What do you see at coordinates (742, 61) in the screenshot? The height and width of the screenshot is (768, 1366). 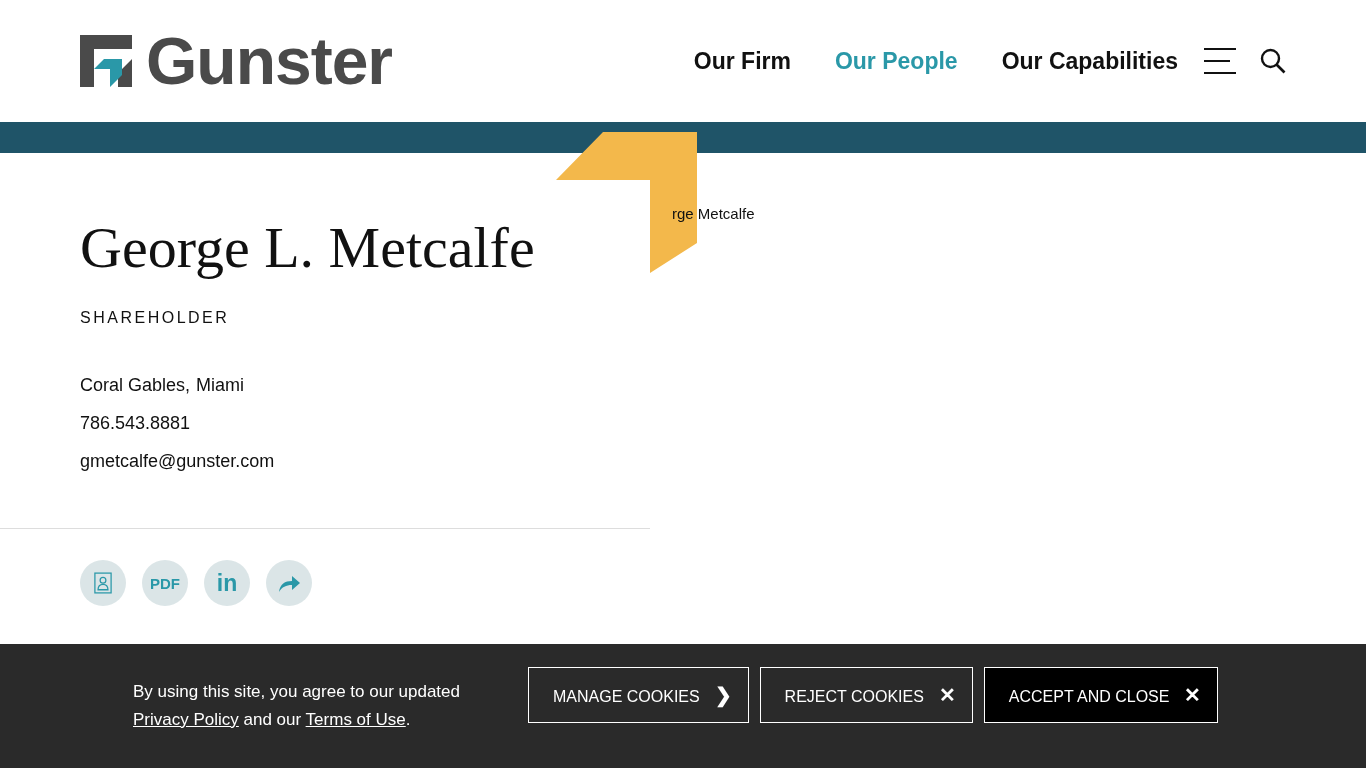 I see `nav-link: Our Firm` at bounding box center [742, 61].